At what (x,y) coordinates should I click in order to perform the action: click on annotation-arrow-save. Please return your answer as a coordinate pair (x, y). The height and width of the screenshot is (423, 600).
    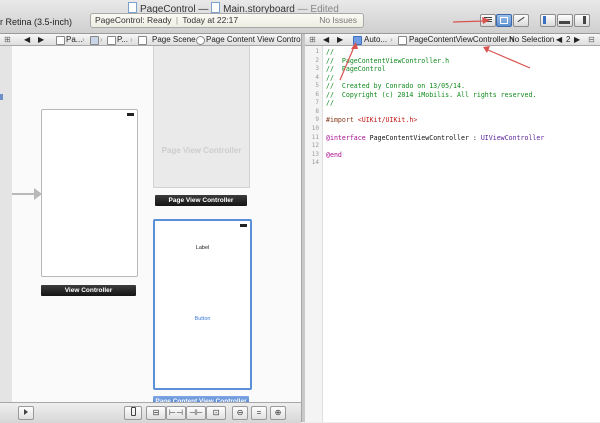
    Looking at the image, I should click on (471, 20).